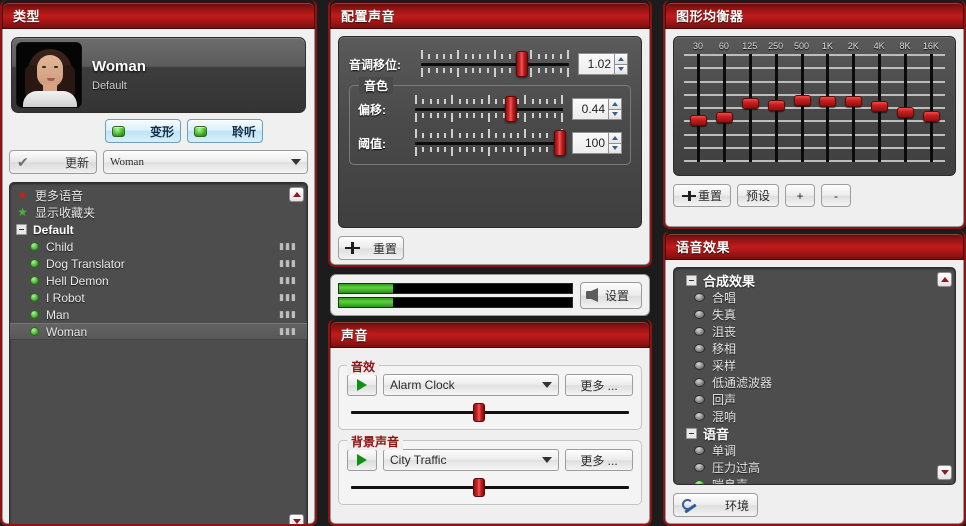  Describe the element at coordinates (109, 86) in the screenshot. I see `profile-subtitle: Default` at that location.